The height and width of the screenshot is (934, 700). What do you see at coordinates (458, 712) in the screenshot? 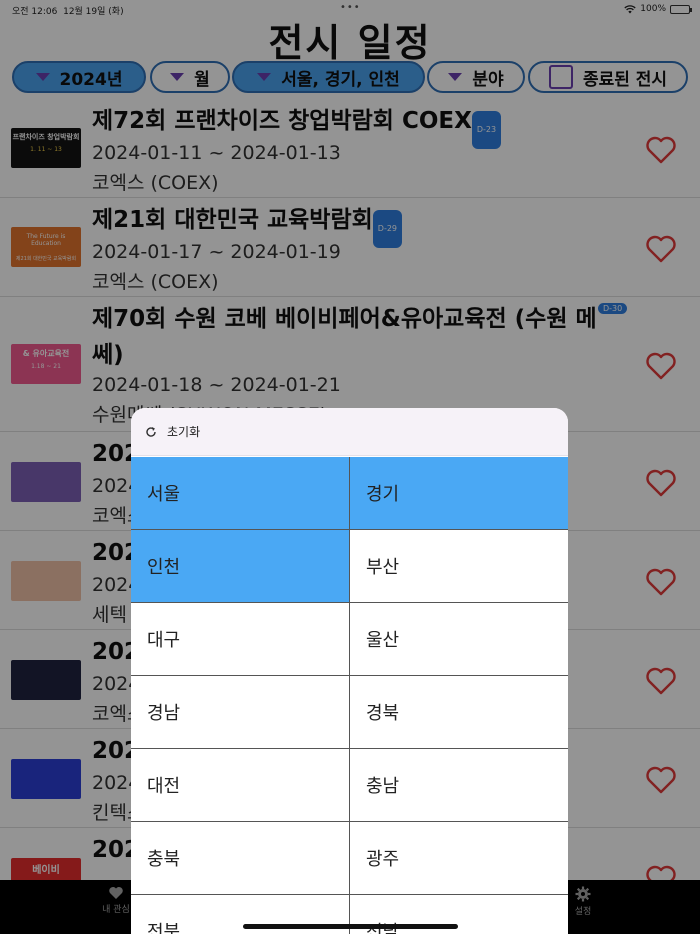
I see `region-option: 경북` at bounding box center [458, 712].